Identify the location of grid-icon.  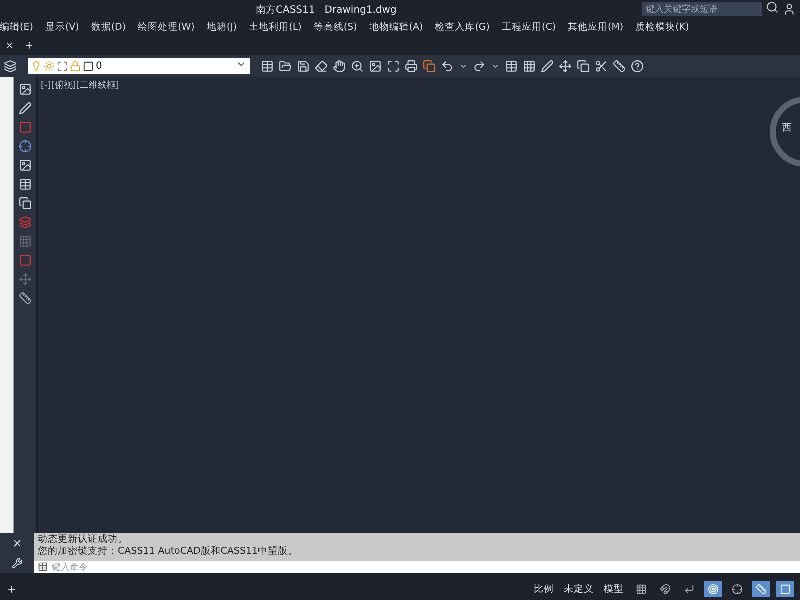
(641, 589).